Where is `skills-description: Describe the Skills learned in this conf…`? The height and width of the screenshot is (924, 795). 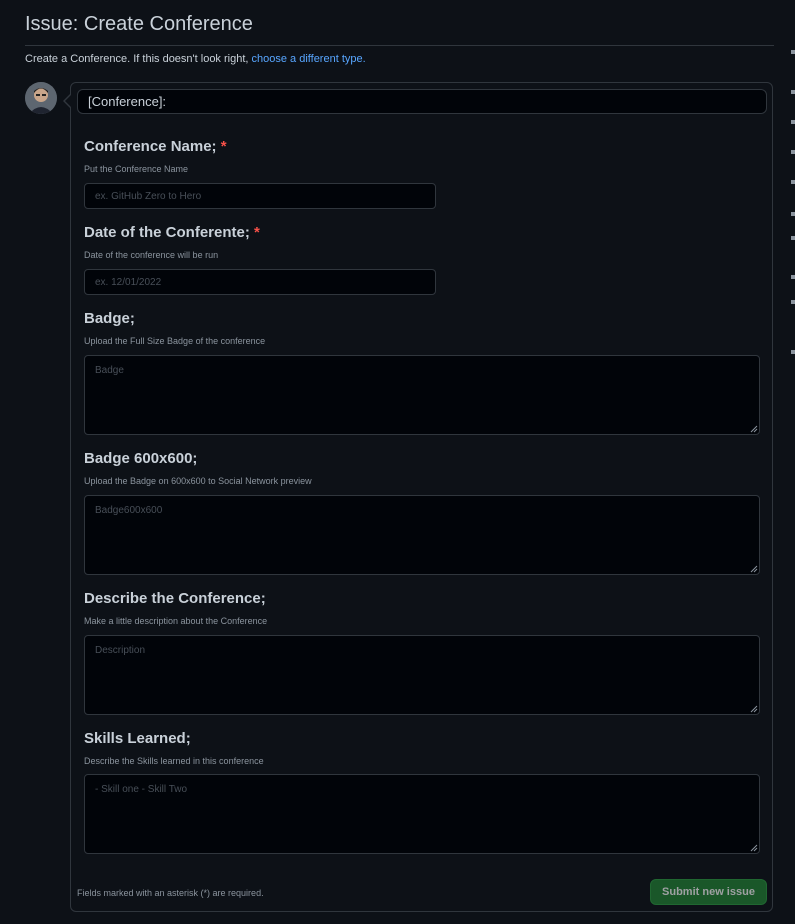
skills-description: Describe the Skills learned in this conf… is located at coordinates (174, 761).